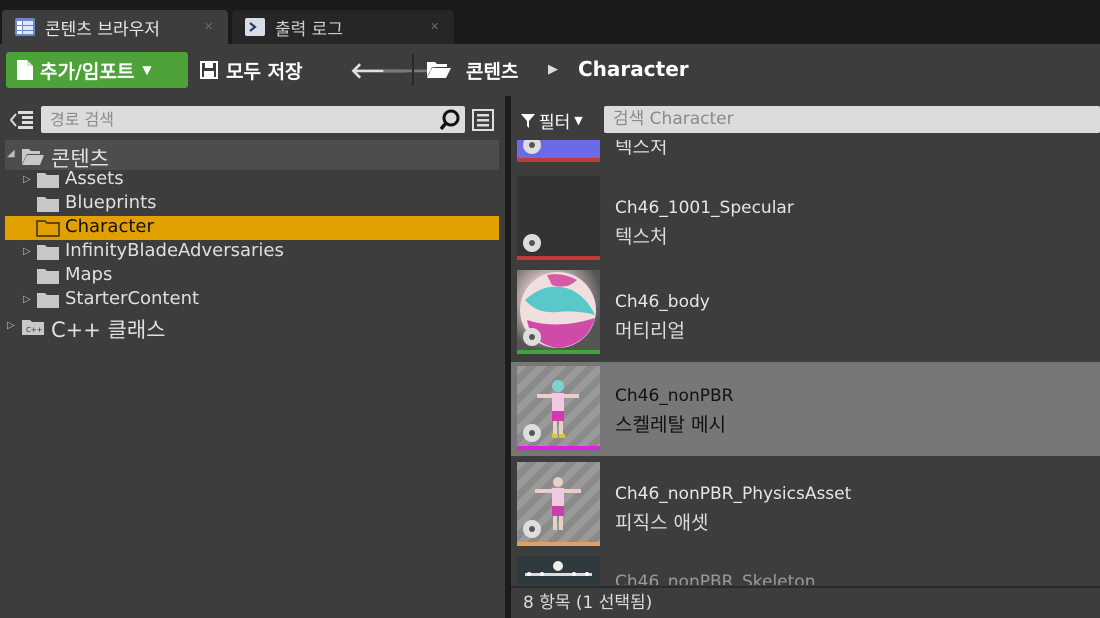 This screenshot has width=1100, height=618. I want to click on tree-item-label: InfinityBladeAdversaries, so click(174, 250).